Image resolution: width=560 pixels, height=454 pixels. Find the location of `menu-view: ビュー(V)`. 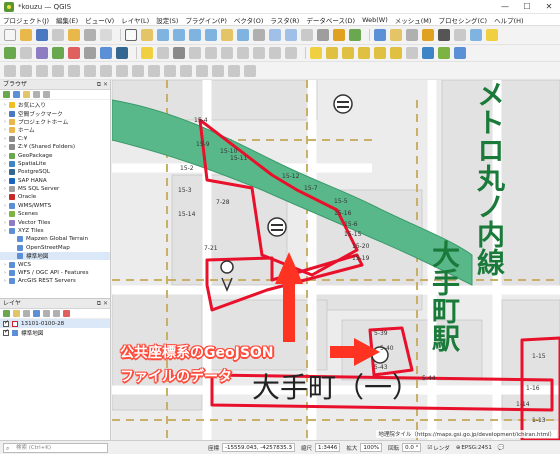

menu-view: ビュー(V) is located at coordinates (99, 20).